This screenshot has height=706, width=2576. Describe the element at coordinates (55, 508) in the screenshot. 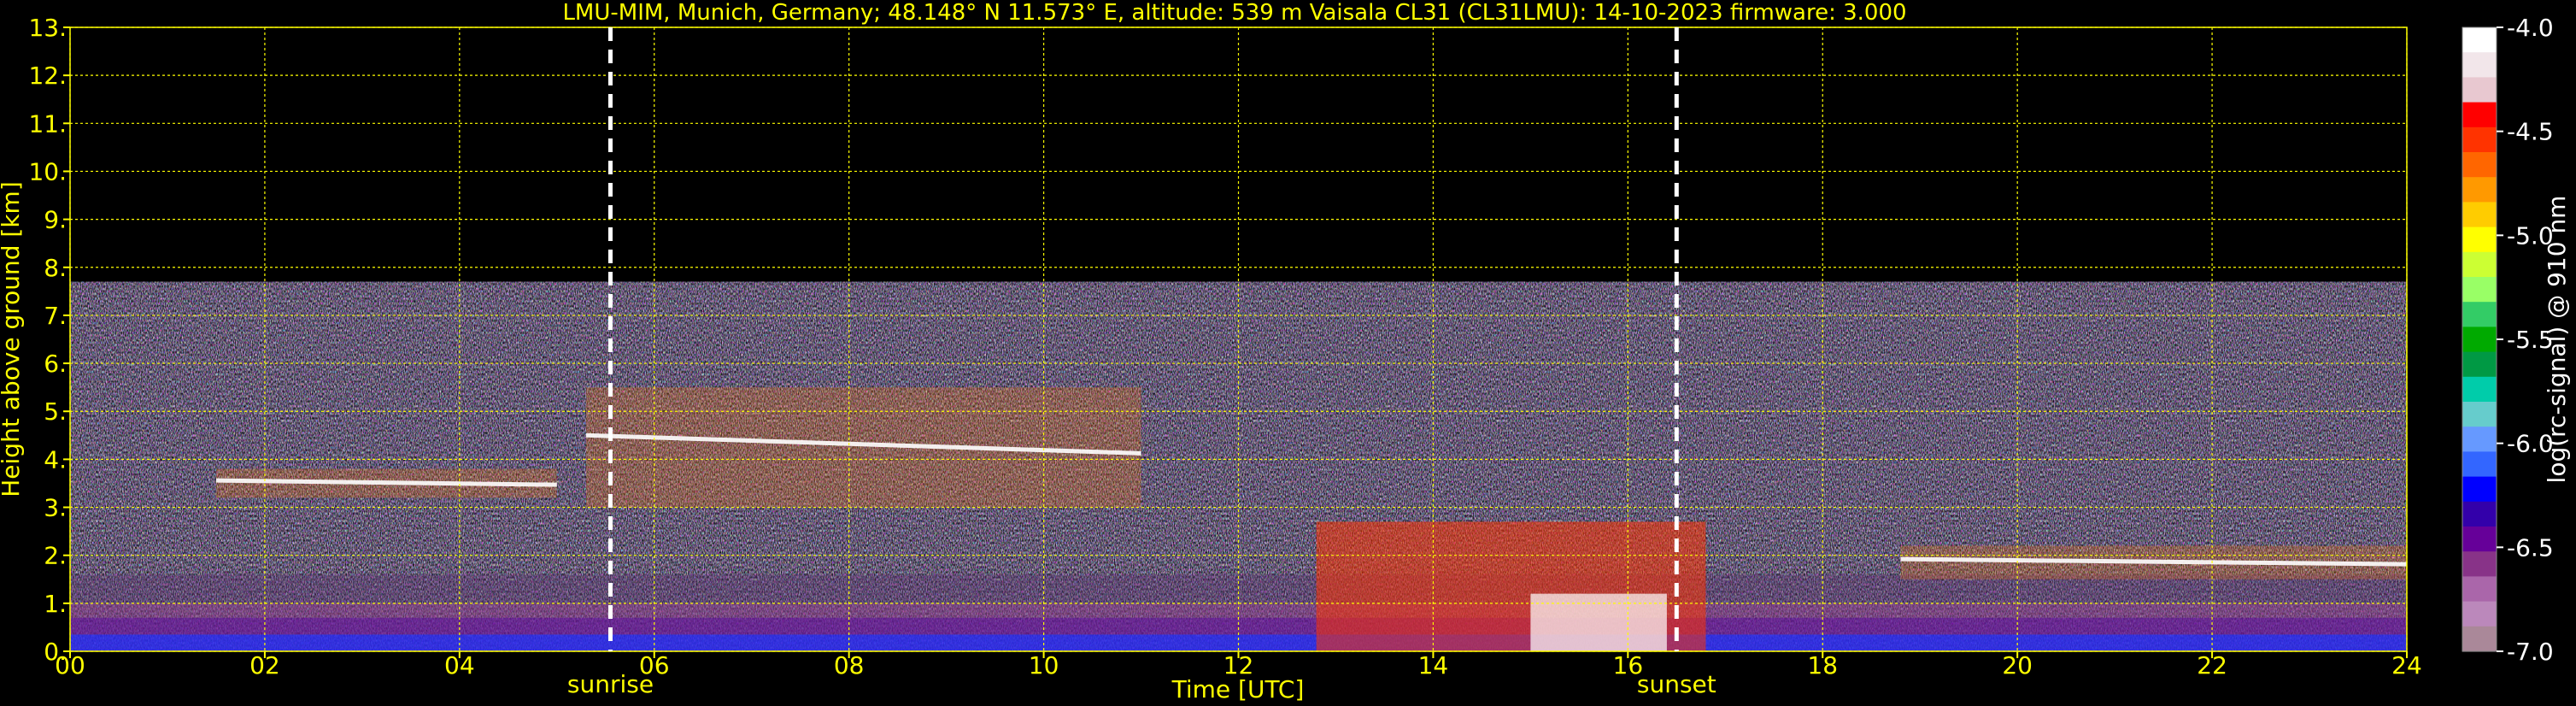

I see `y-tick-label: 3.` at that location.